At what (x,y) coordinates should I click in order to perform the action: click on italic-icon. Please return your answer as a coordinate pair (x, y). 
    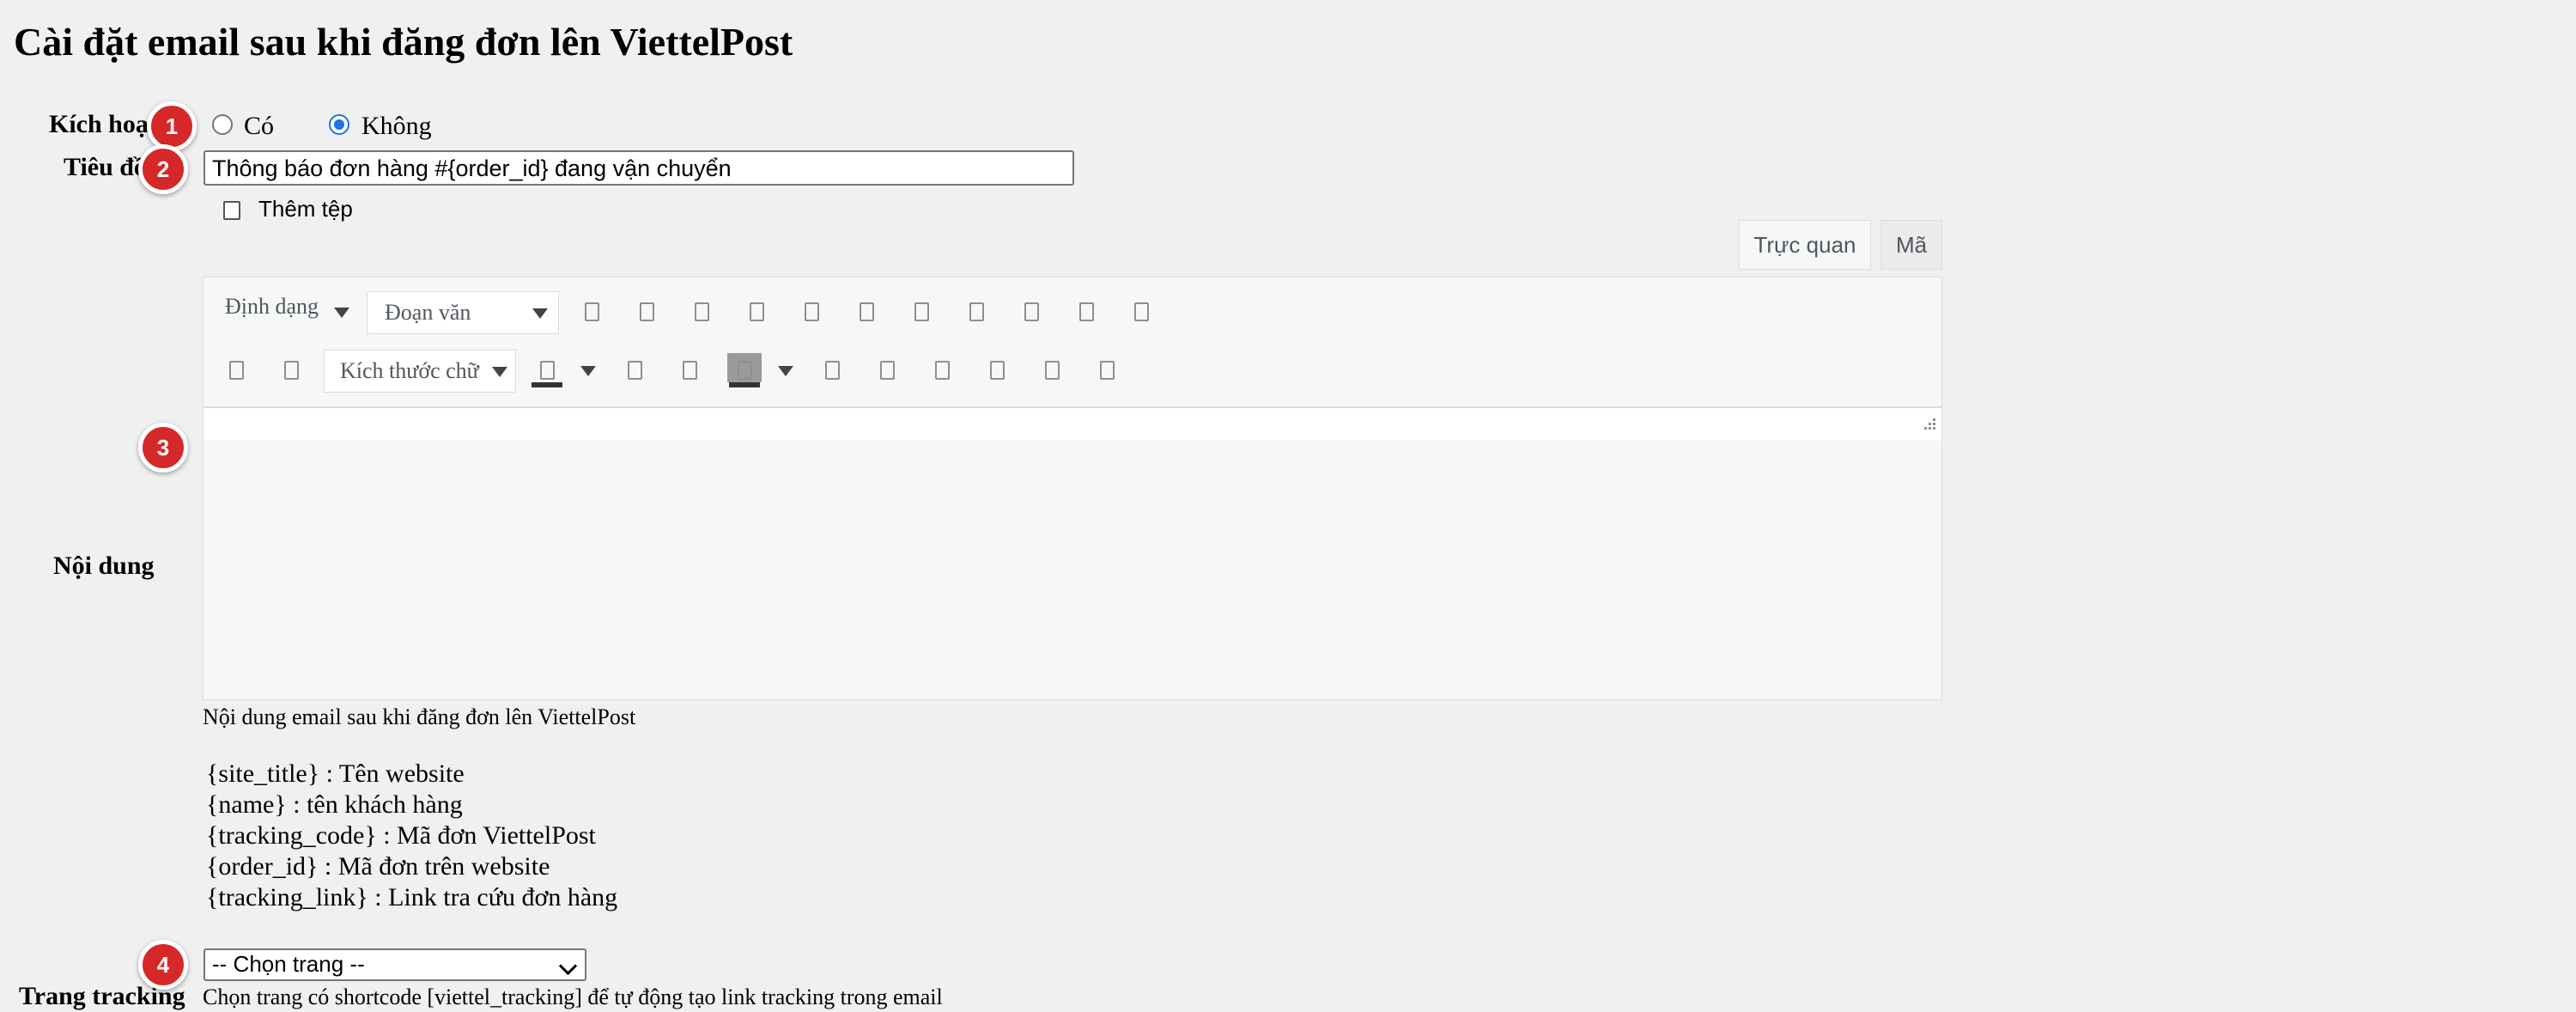
    Looking at the image, I should click on (647, 311).